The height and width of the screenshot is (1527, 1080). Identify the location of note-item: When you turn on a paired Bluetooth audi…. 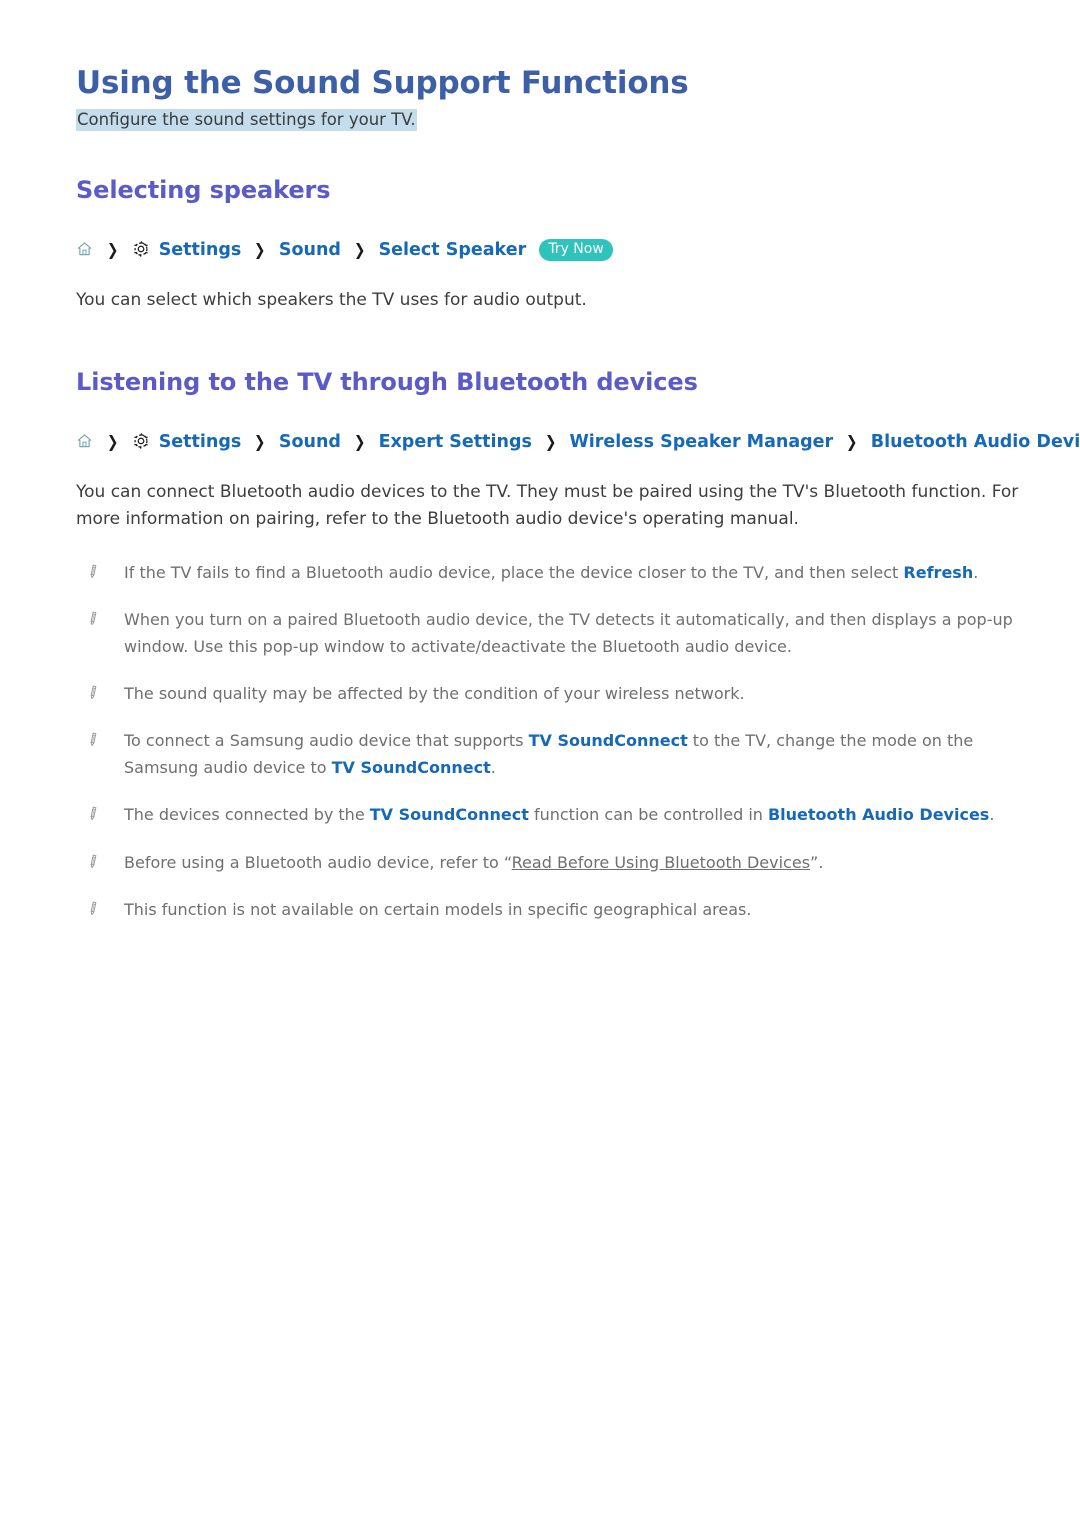
(548, 633).